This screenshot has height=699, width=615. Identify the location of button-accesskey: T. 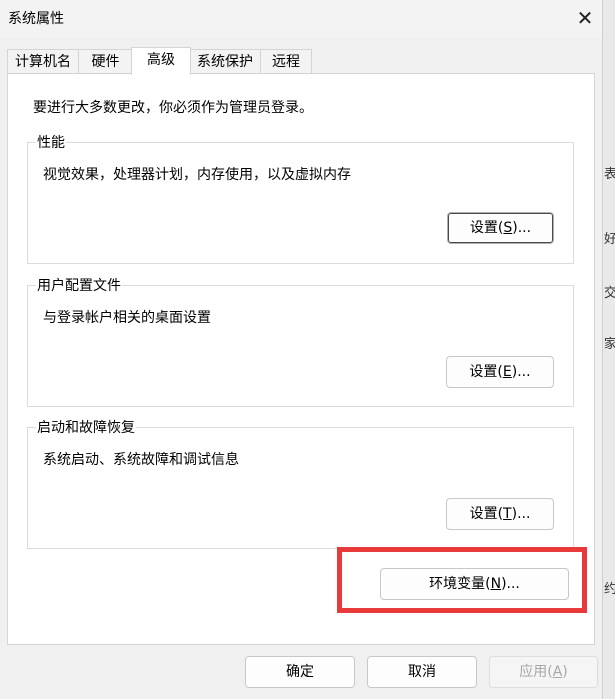
(507, 514).